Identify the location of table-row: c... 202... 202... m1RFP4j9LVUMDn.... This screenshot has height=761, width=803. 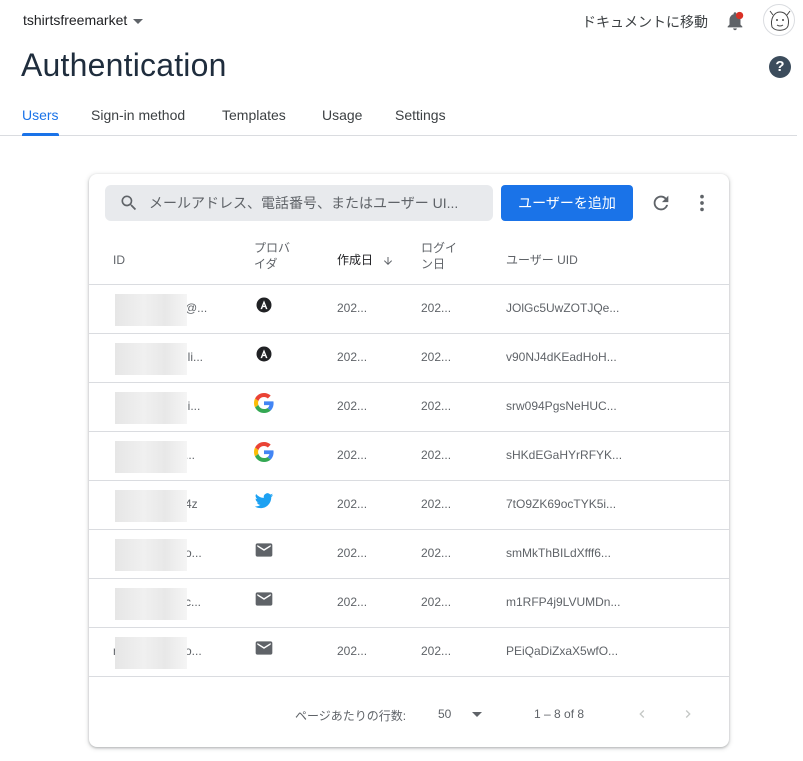
(409, 603).